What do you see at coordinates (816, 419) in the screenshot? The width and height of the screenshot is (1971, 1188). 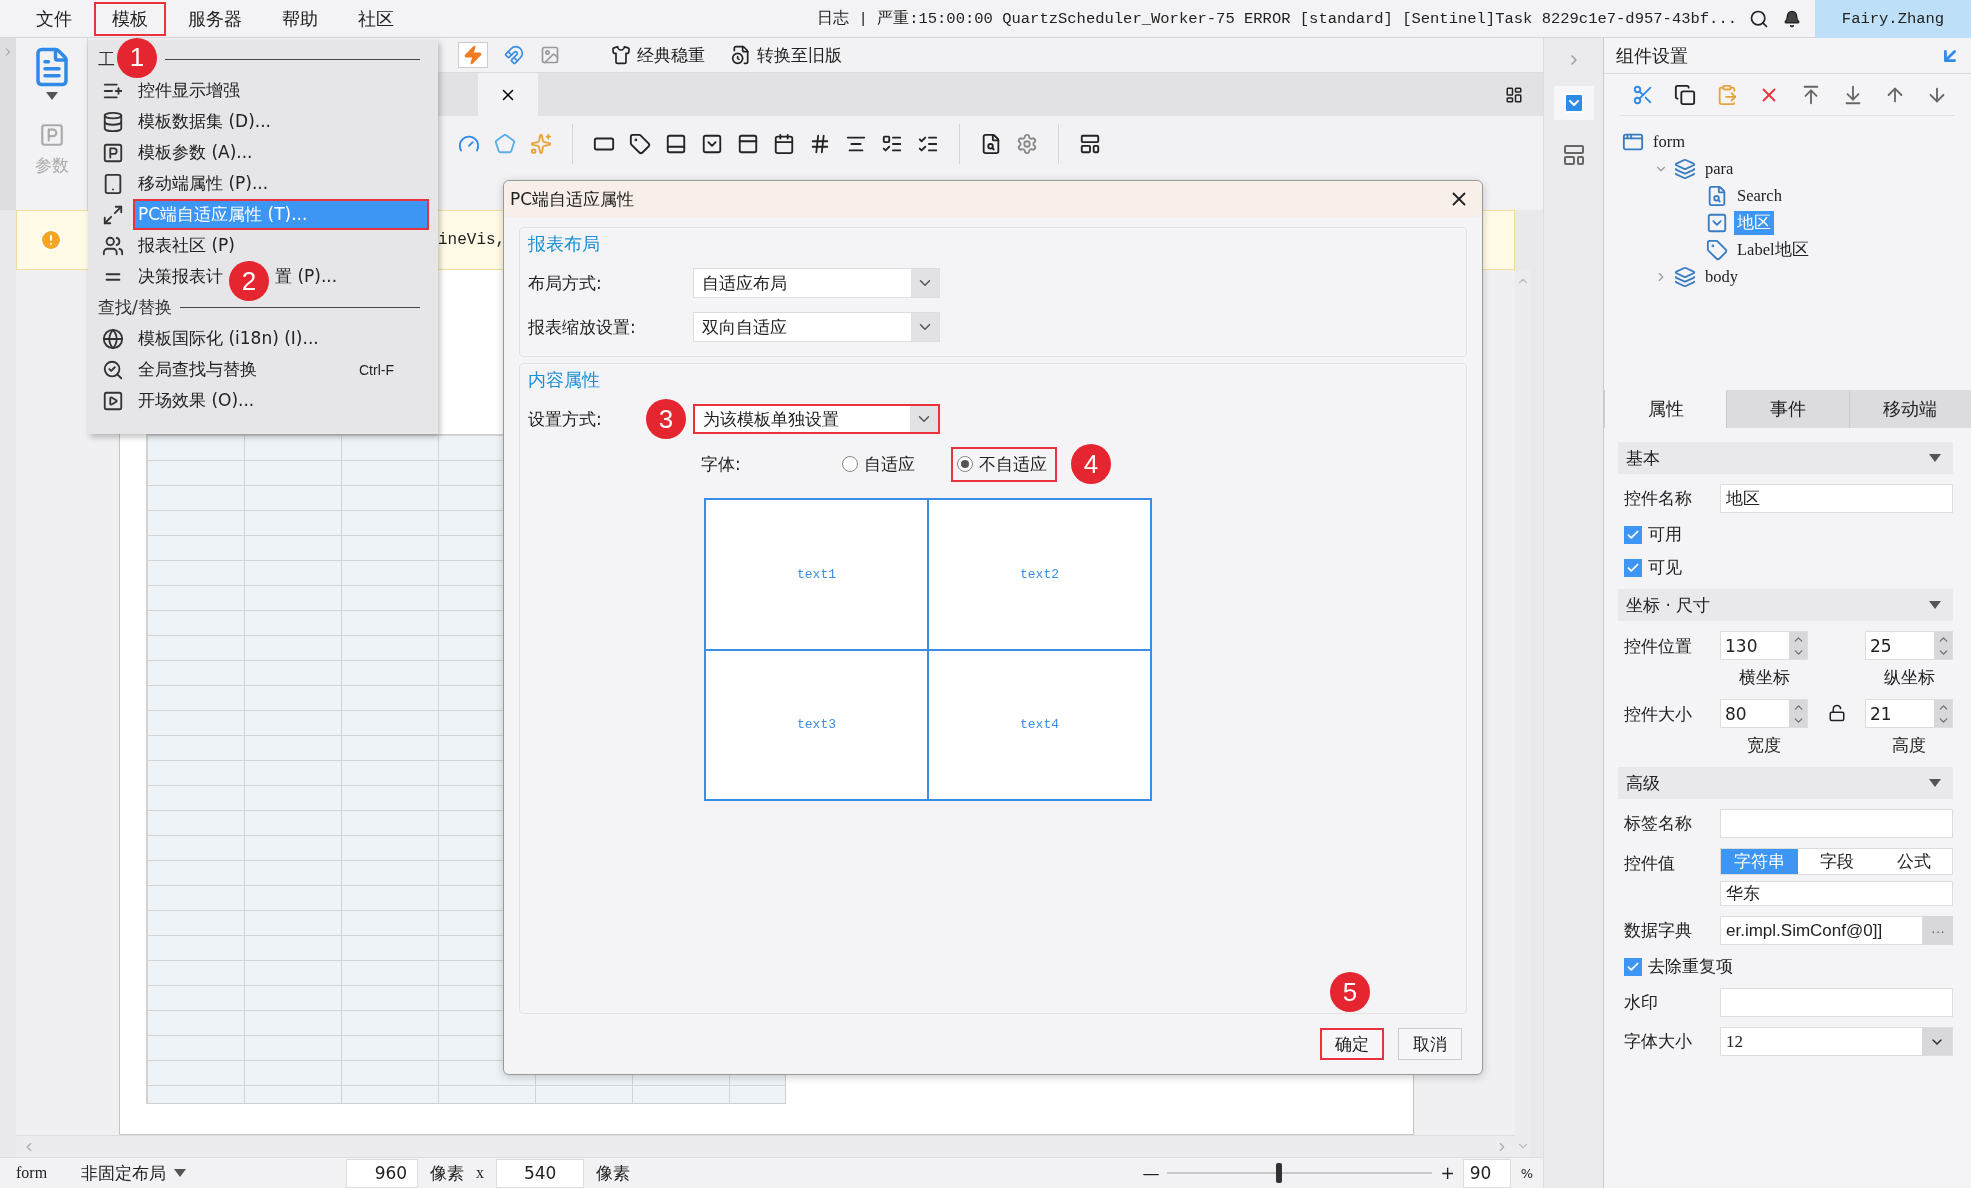 I see `select-field: 为该模板单独设置` at bounding box center [816, 419].